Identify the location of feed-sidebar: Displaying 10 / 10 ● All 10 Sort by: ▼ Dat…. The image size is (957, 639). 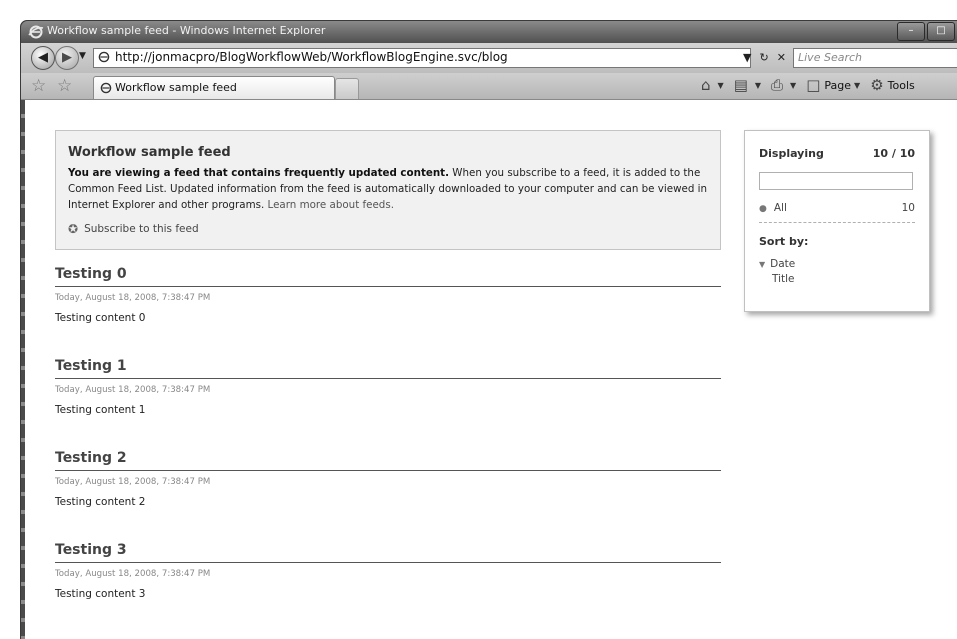
(837, 221).